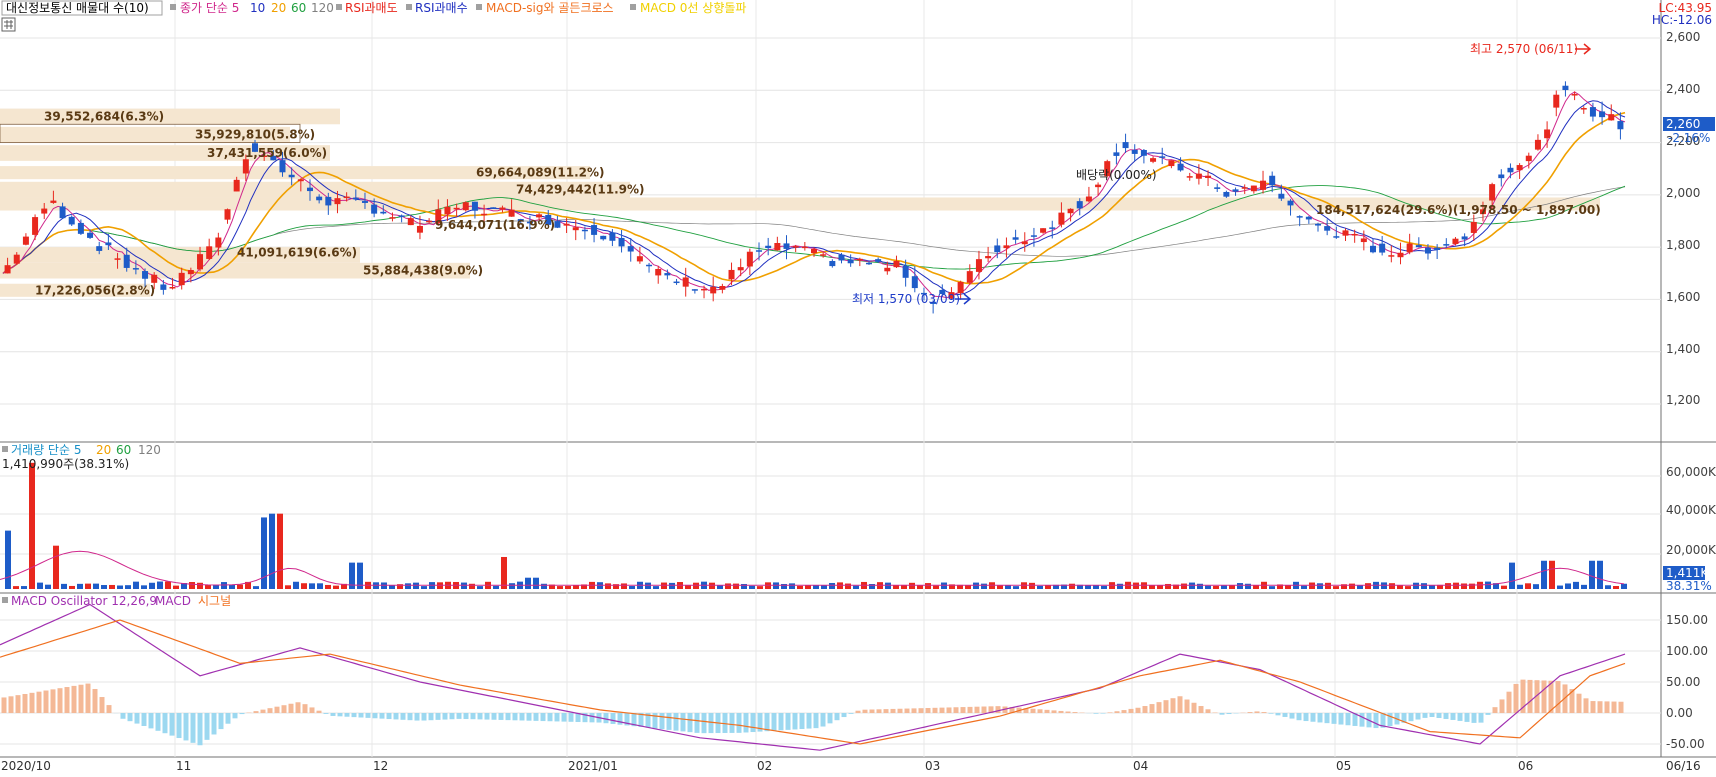  I want to click on legend-rsi-oversold: RSI과매도, so click(371, 8).